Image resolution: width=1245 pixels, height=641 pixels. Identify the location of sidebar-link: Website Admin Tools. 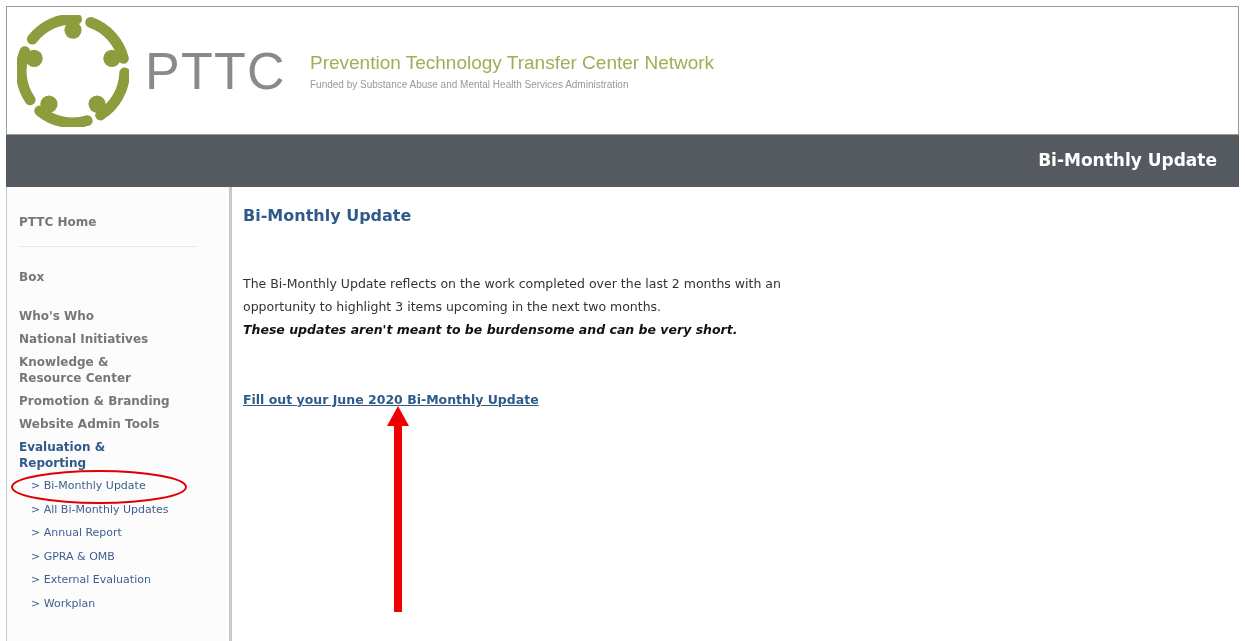
(97, 424).